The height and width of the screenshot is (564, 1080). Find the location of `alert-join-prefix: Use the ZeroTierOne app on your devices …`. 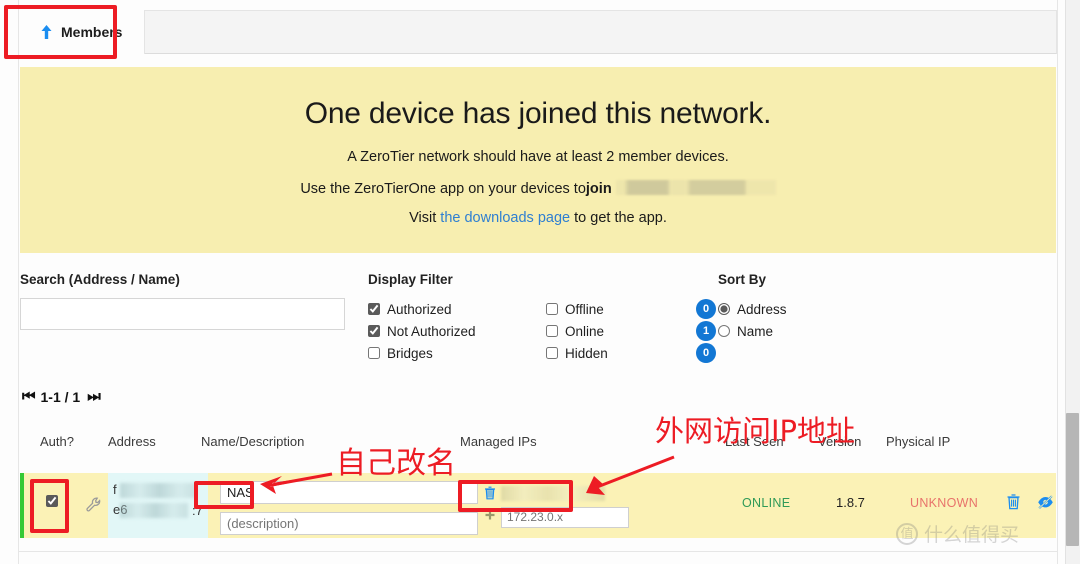

alert-join-prefix: Use the ZeroTierOne app on your devices … is located at coordinates (443, 189).